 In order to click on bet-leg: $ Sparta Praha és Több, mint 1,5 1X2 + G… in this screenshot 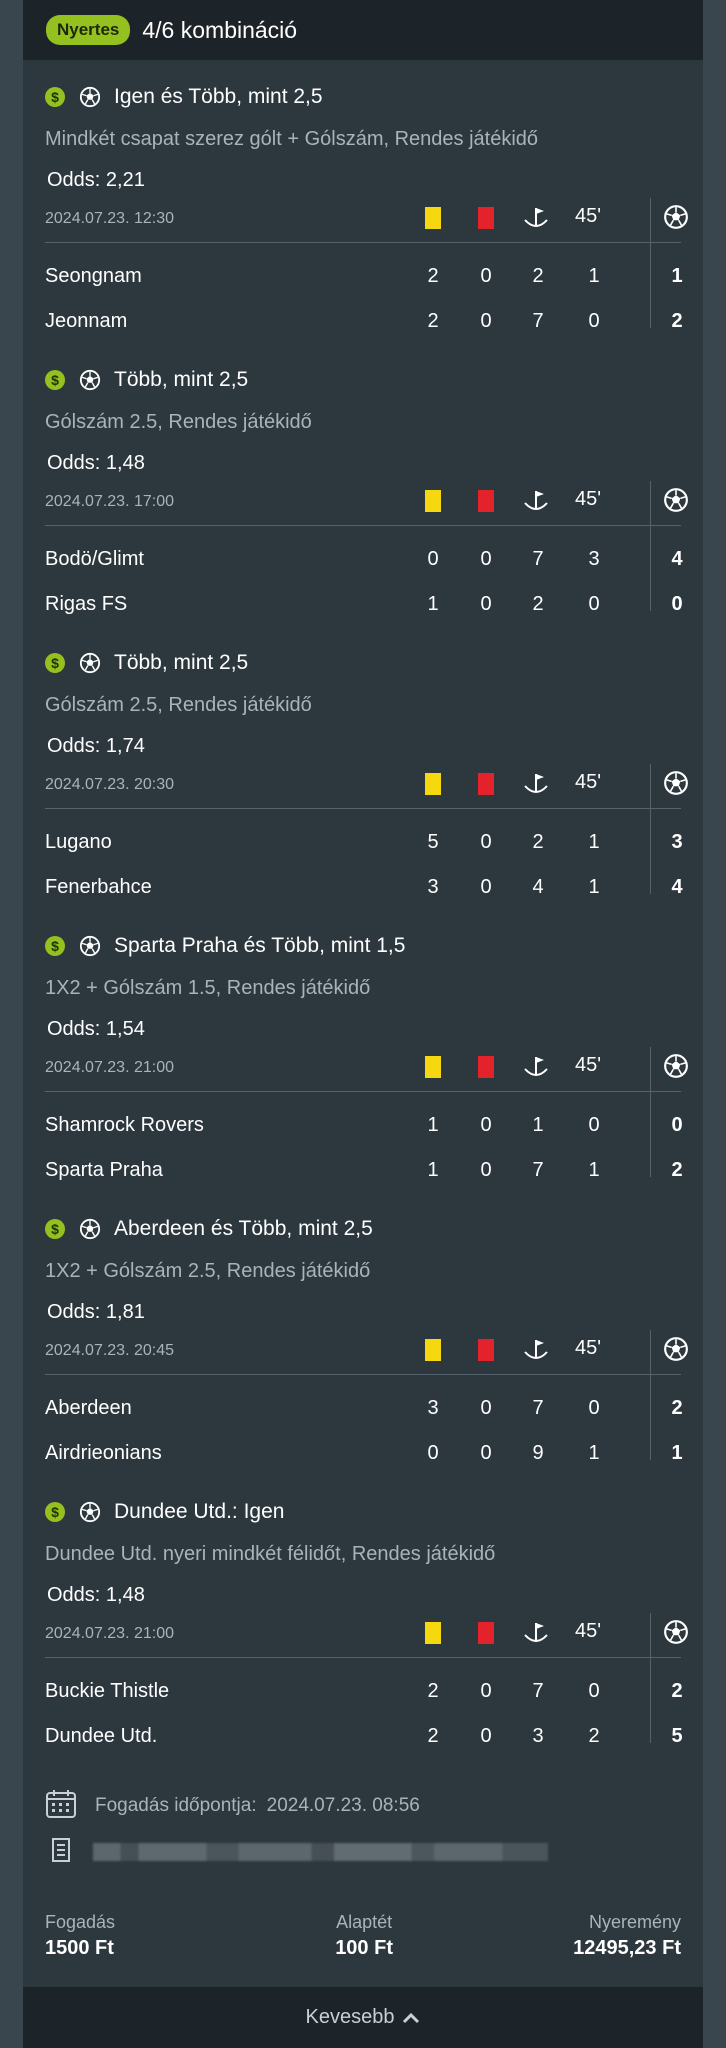, I will do `click(366, 1050)`.